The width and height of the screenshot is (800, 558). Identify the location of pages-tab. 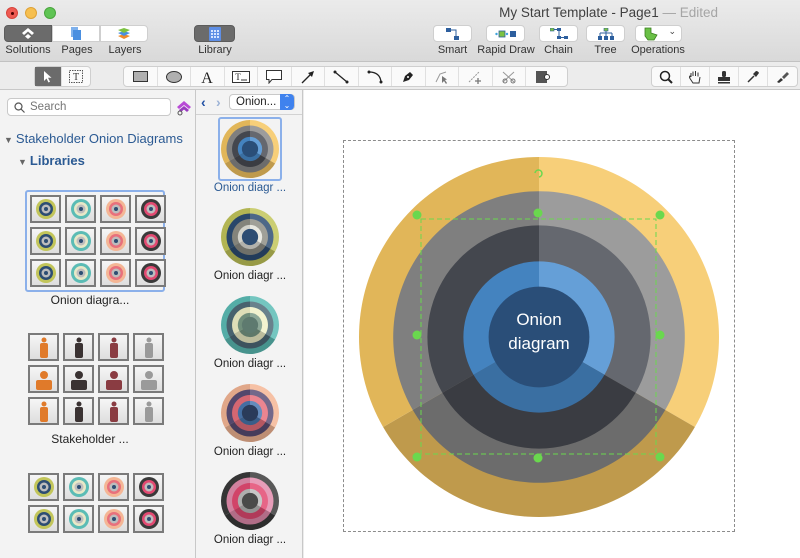
(76, 33).